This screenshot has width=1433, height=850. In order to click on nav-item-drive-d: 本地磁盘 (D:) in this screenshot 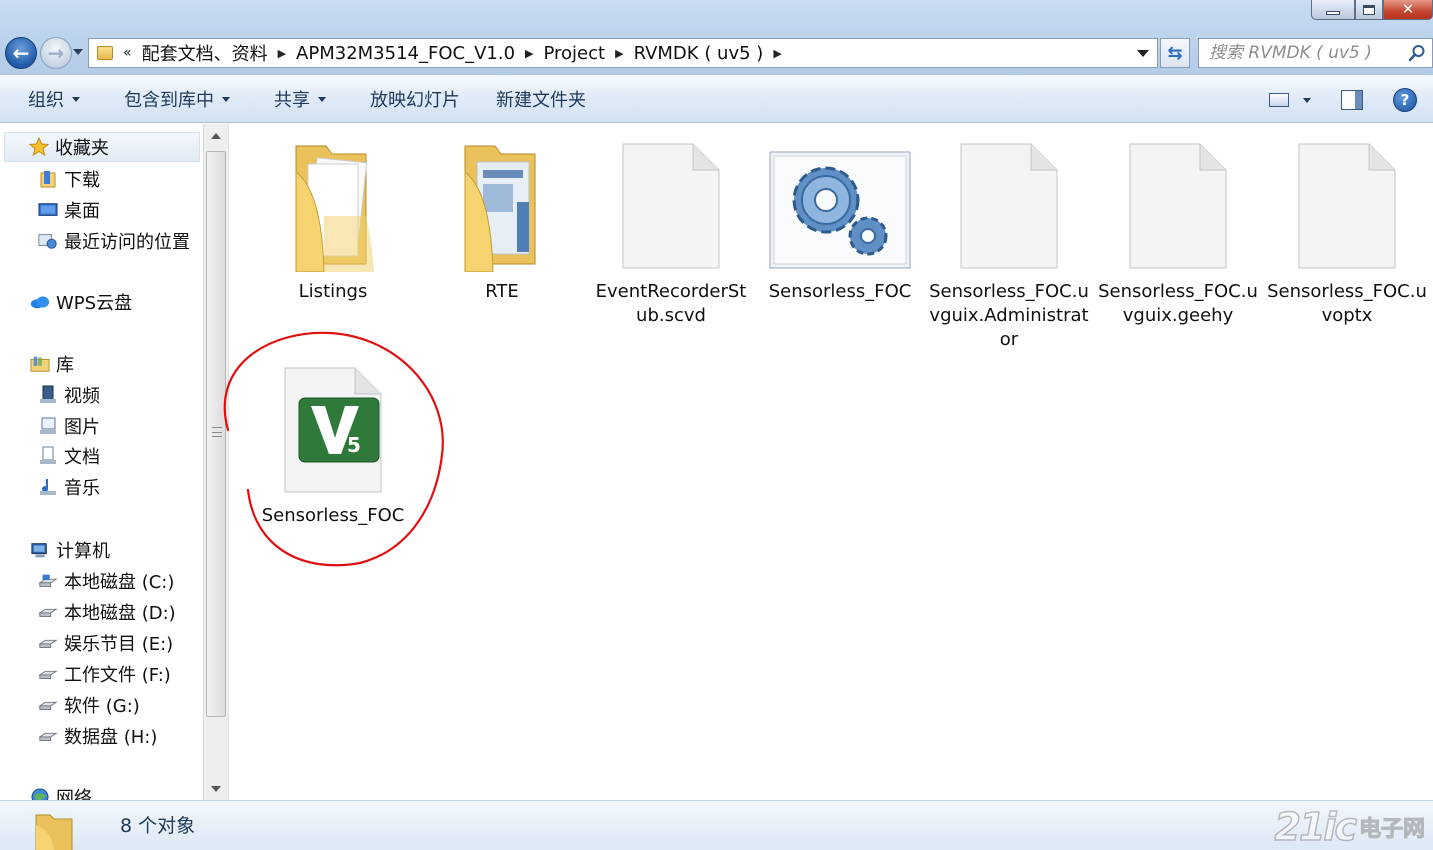, I will do `click(88, 612)`.